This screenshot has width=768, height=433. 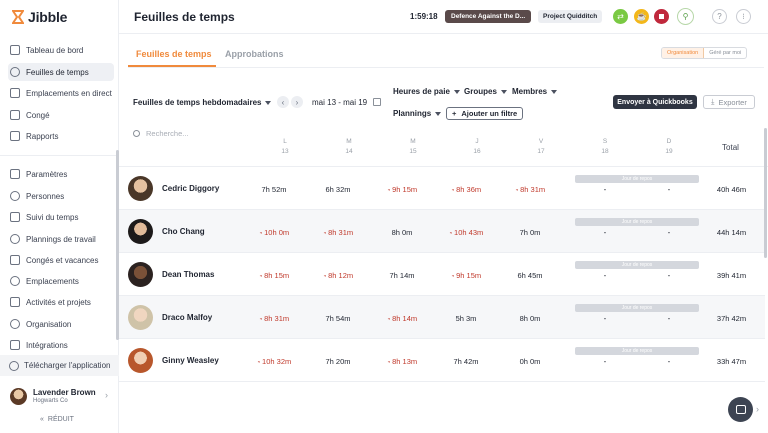 What do you see at coordinates (743, 16) in the screenshot?
I see `apps-button: ⁝` at bounding box center [743, 16].